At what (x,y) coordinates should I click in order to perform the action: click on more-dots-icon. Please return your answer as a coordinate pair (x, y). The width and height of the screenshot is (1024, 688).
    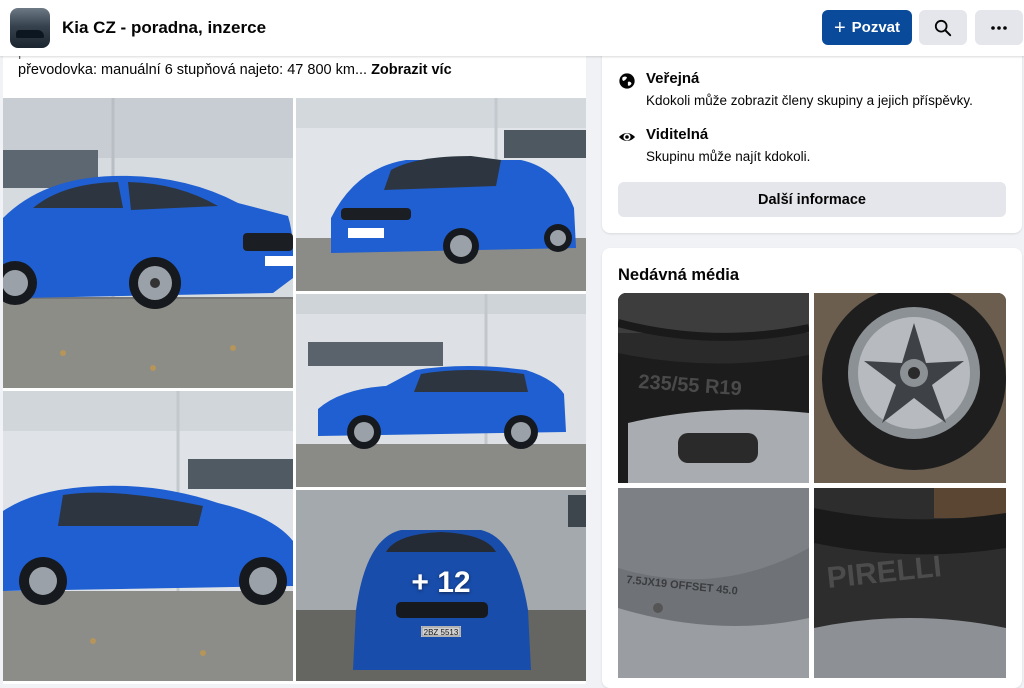
    Looking at the image, I should click on (999, 27).